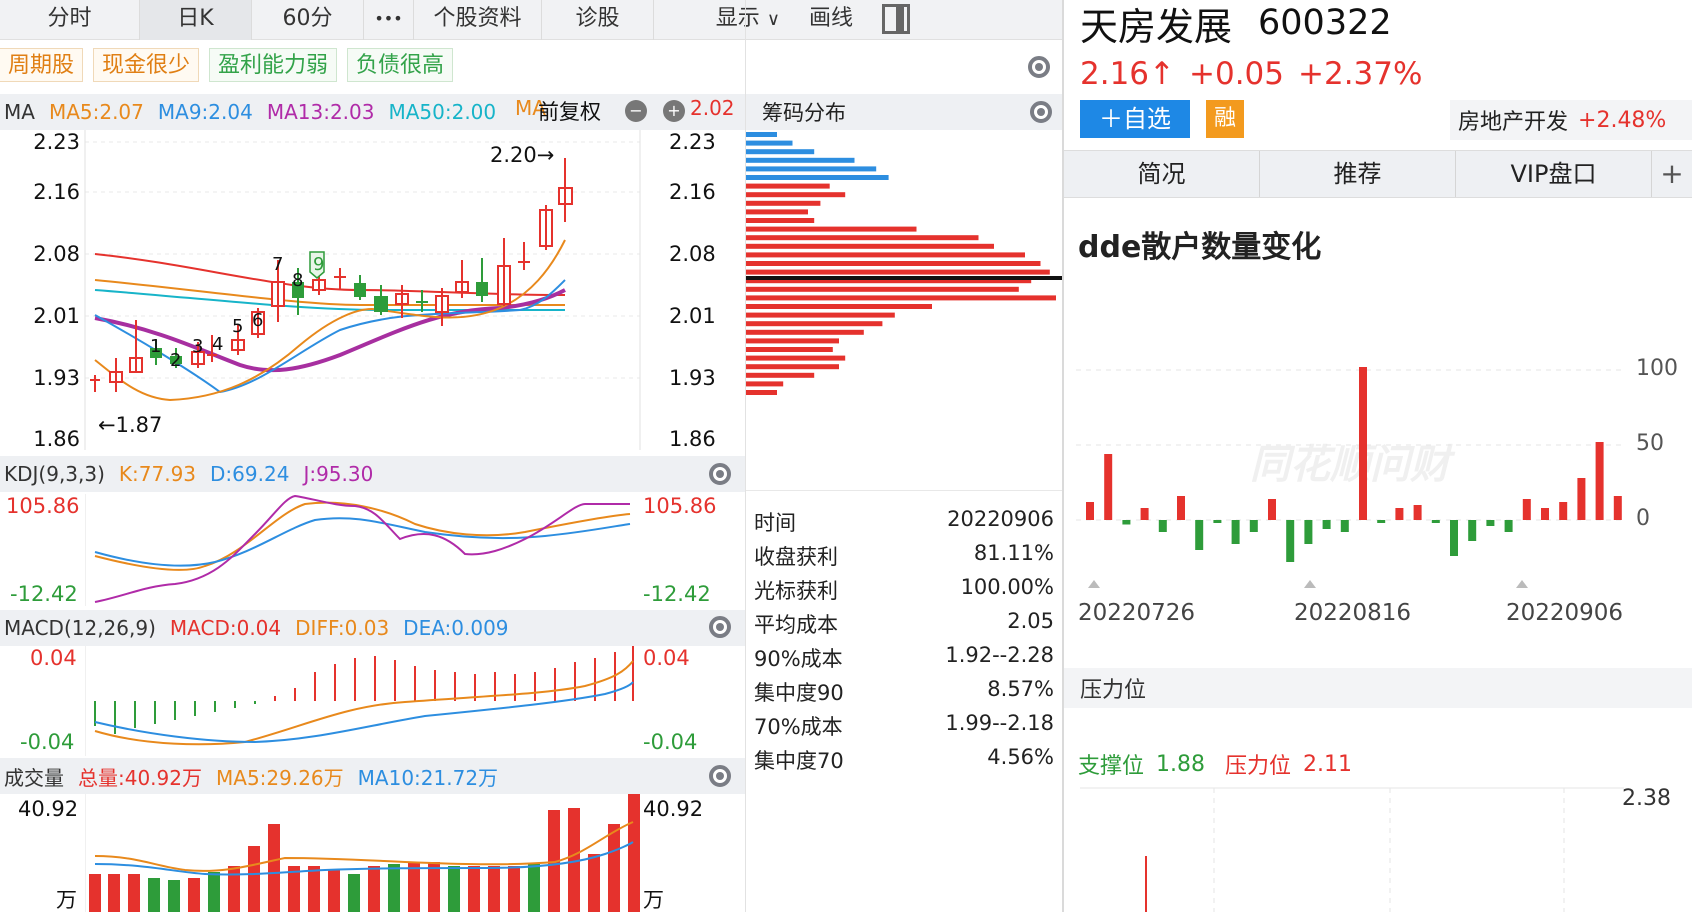 Image resolution: width=1692 pixels, height=912 pixels. I want to click on chip-table-divider, so click(904, 490).